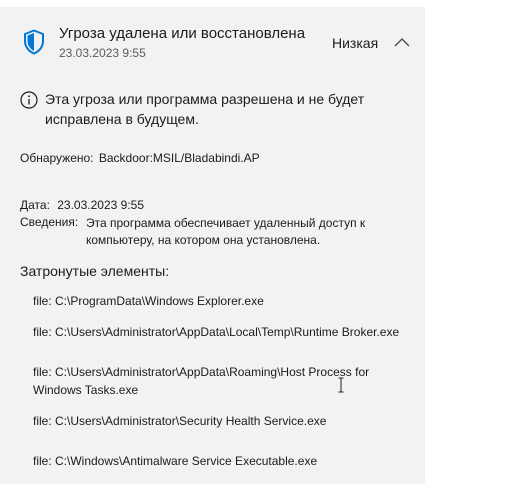 The height and width of the screenshot is (484, 505). I want to click on threat-title: Угроза удалена или восстановлена, so click(182, 33).